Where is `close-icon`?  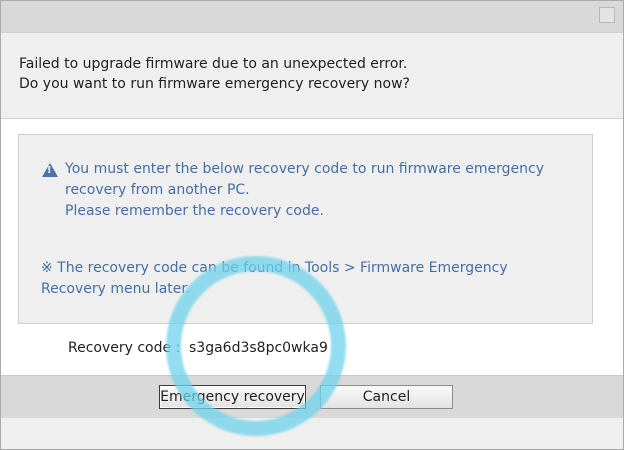 close-icon is located at coordinates (607, 15).